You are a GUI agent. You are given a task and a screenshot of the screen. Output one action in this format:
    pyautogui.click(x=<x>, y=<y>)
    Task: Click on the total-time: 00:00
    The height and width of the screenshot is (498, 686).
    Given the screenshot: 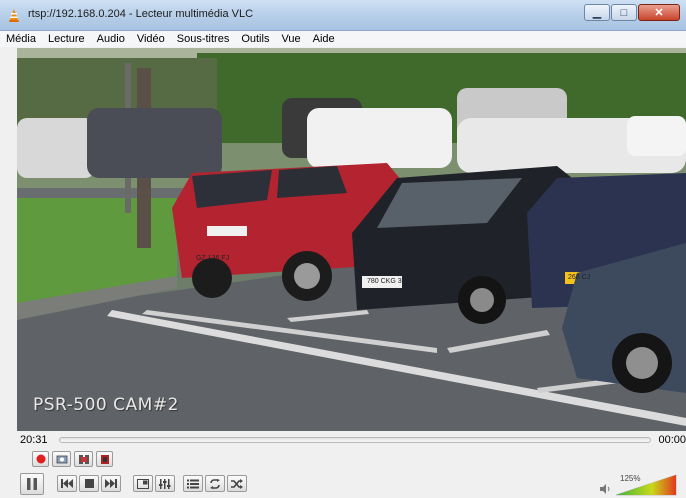 What is the action you would take?
    pyautogui.click(x=672, y=440)
    